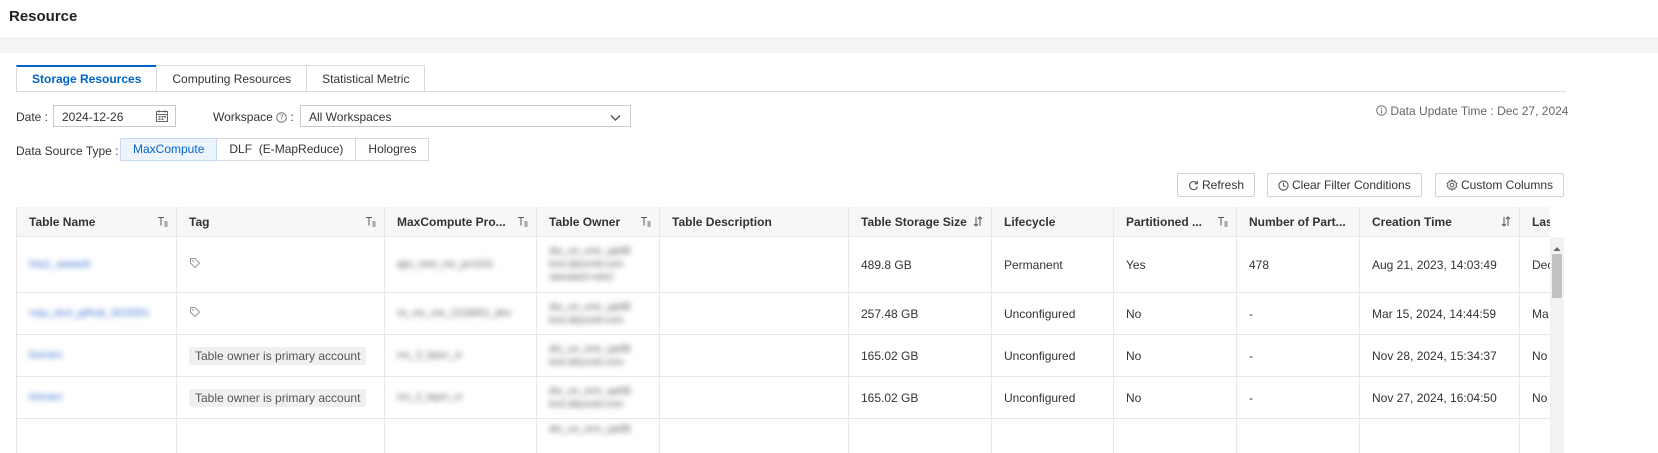 This screenshot has width=1658, height=453. Describe the element at coordinates (292, 117) in the screenshot. I see `workspace-colon: :` at that location.